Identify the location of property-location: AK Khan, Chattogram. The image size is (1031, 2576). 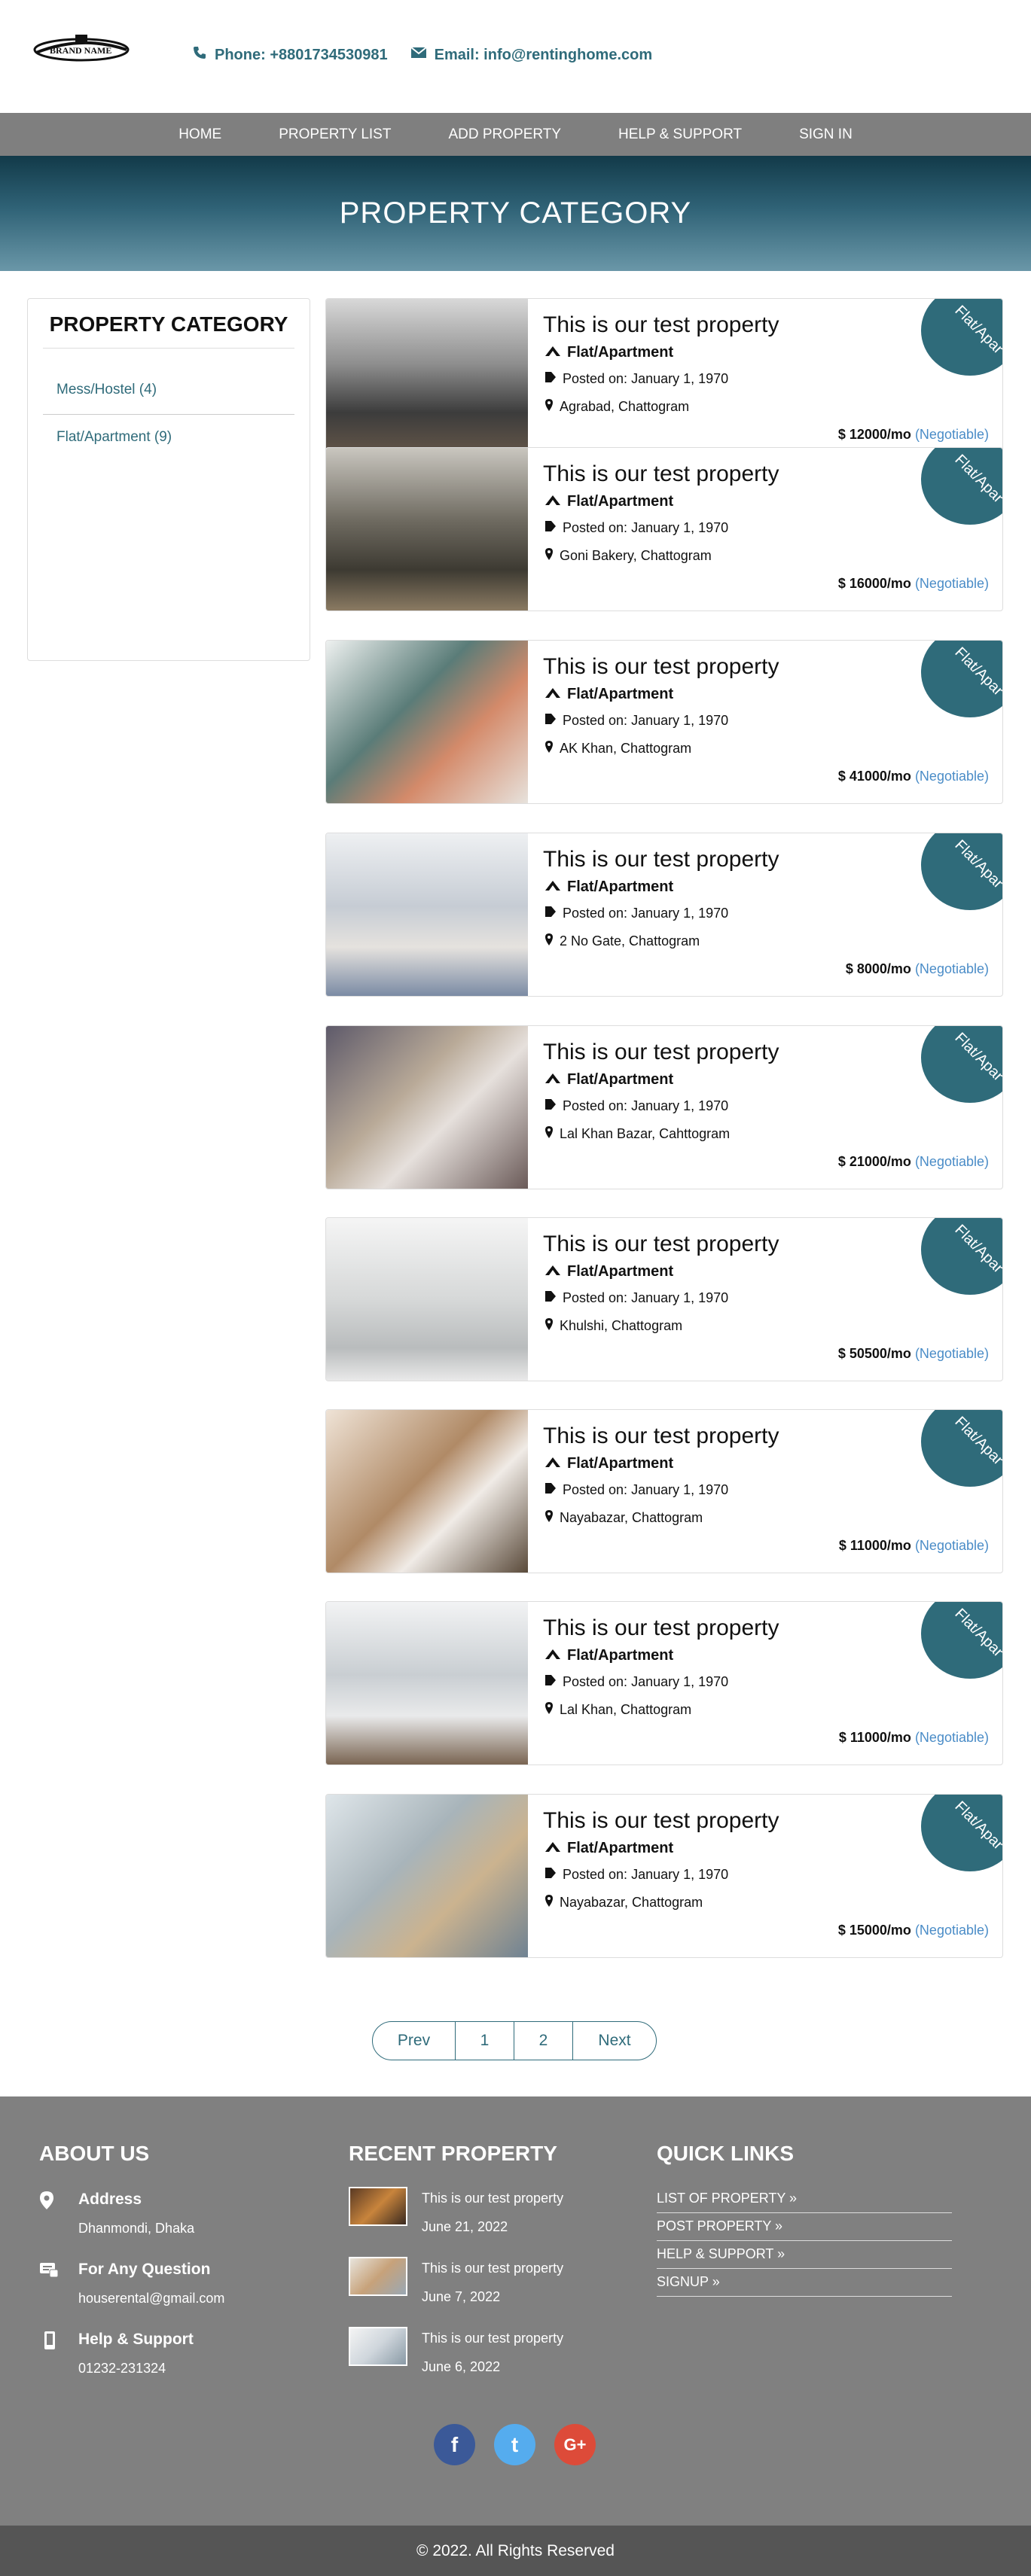
(617, 749).